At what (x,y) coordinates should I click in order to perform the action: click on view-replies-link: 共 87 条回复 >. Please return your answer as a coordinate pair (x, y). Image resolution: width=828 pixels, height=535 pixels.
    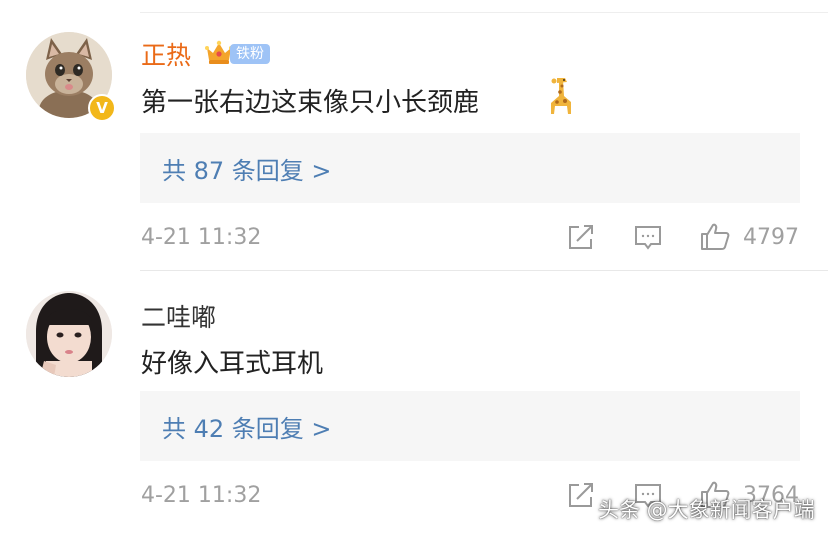
    Looking at the image, I should click on (247, 168).